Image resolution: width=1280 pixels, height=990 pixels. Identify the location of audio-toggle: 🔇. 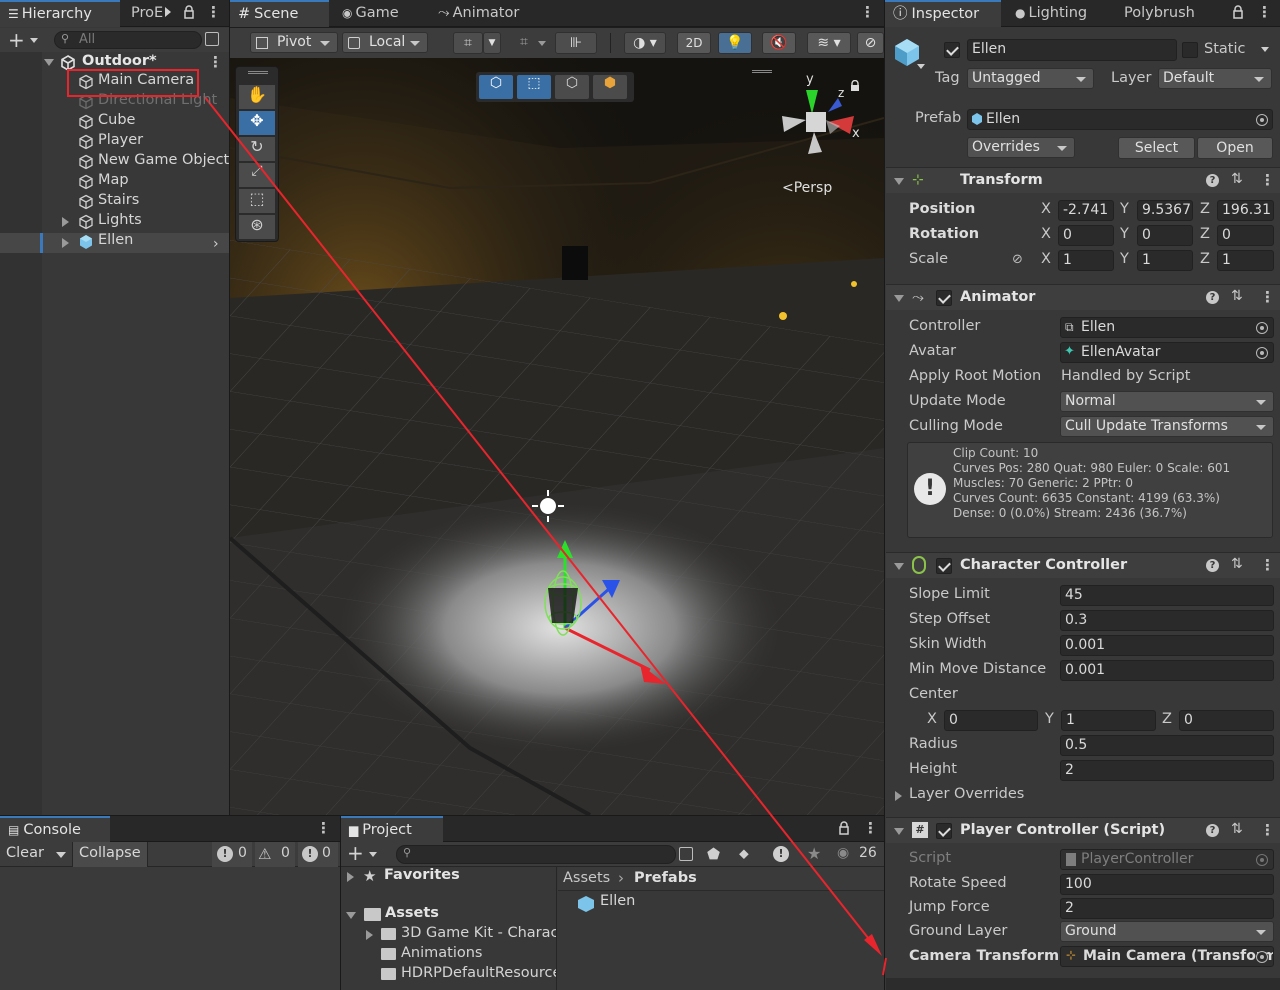
(779, 43).